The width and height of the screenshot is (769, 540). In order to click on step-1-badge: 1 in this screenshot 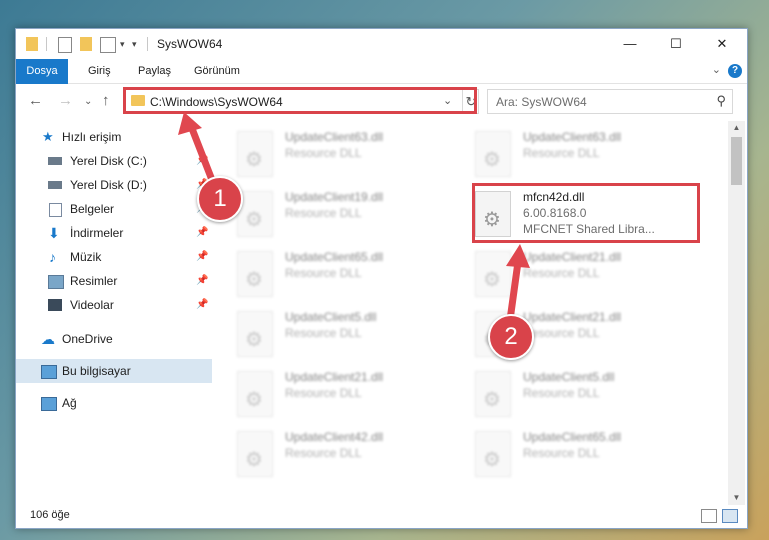, I will do `click(220, 199)`.